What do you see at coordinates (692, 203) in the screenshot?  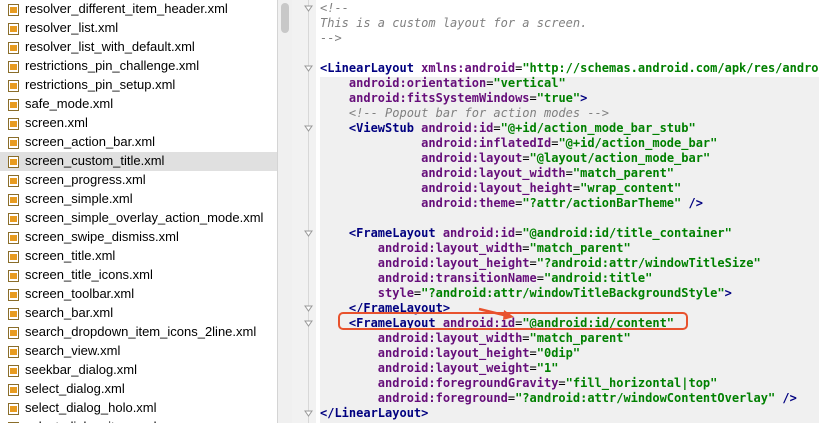 I see `code-token: />` at bounding box center [692, 203].